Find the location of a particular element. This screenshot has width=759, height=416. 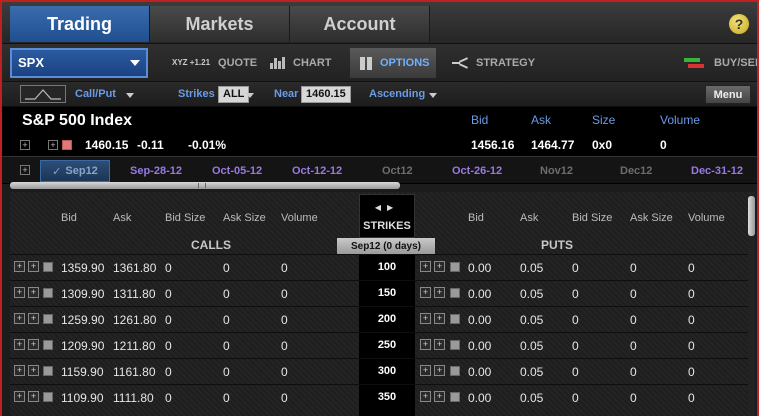

call-bid: 1309.90 is located at coordinates (82, 294).